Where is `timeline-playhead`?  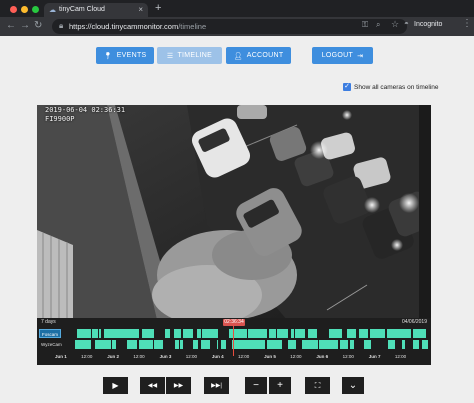 timeline-playhead is located at coordinates (233, 341).